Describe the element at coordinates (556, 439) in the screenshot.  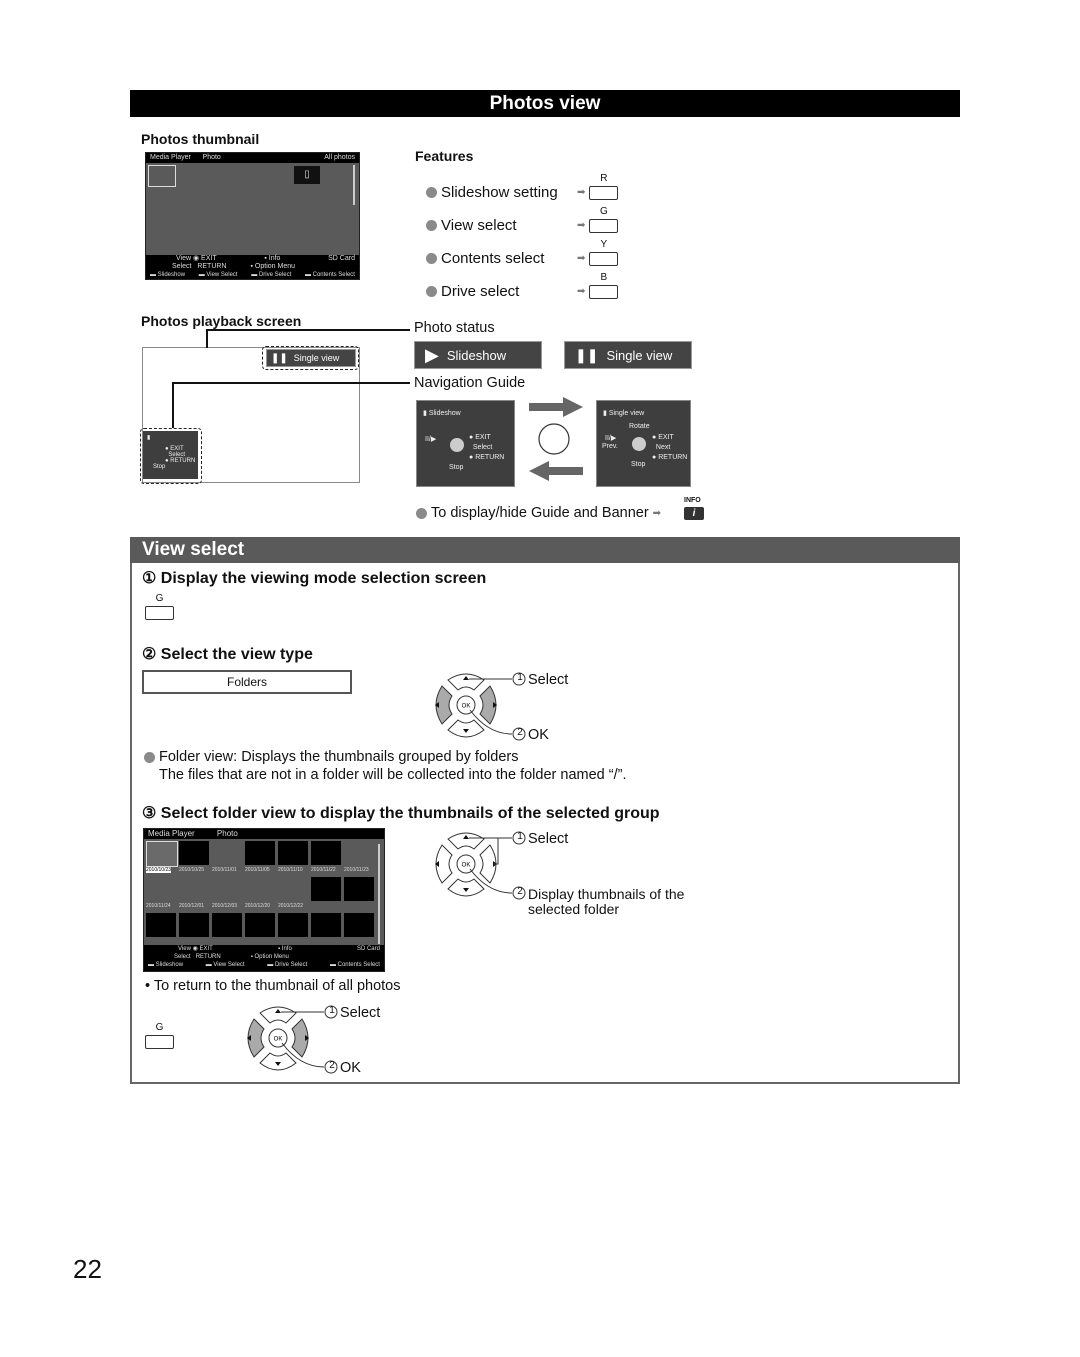
I see `toggle-diagram` at that location.